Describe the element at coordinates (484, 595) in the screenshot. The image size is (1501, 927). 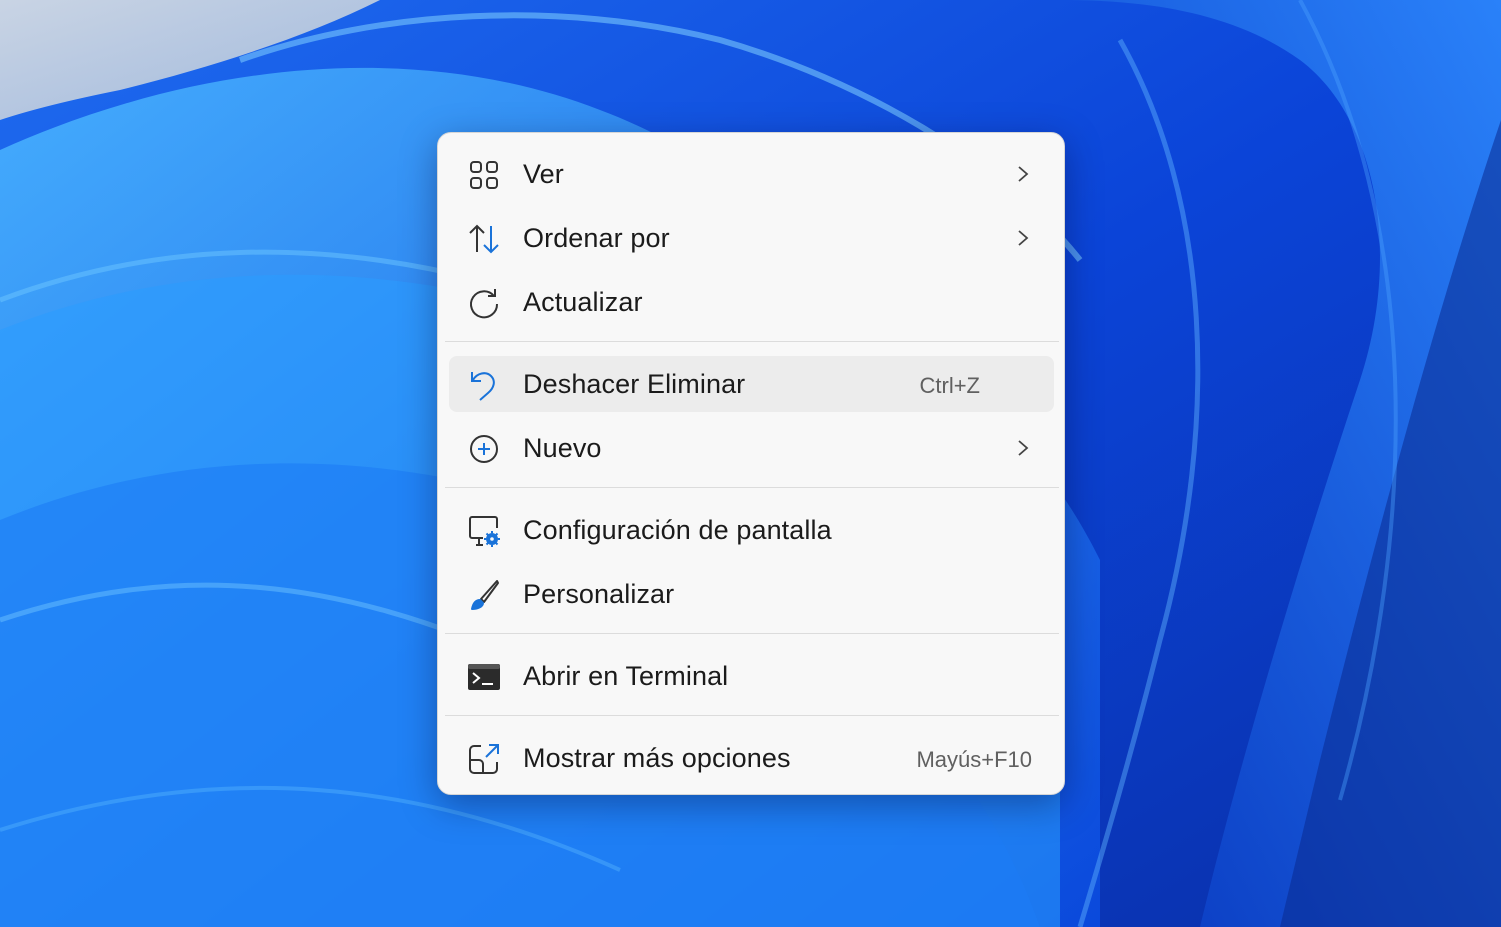
I see `brush-icon` at that location.